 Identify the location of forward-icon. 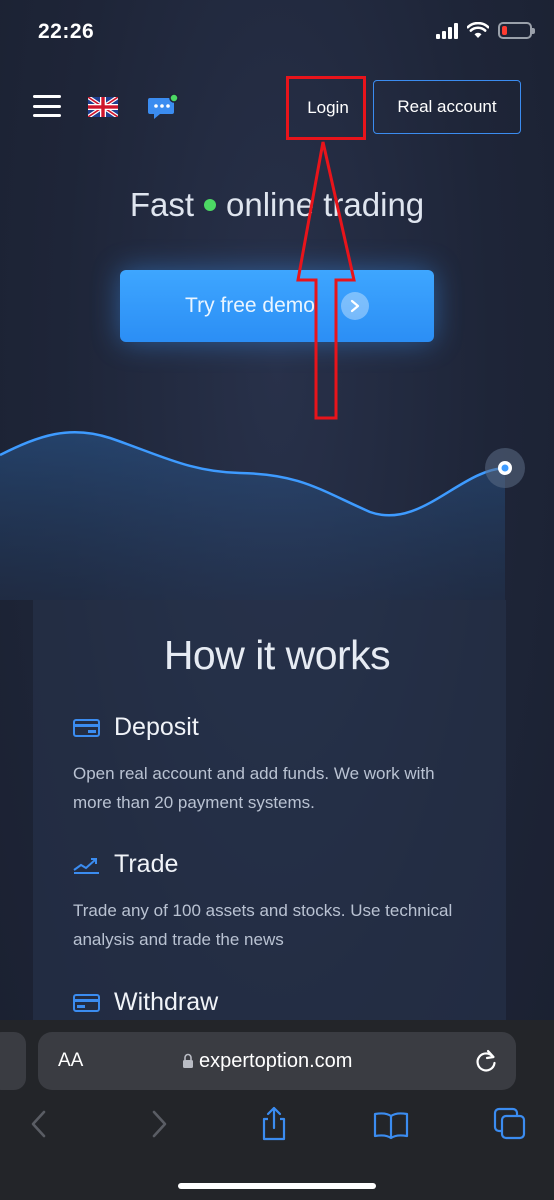
(158, 1124).